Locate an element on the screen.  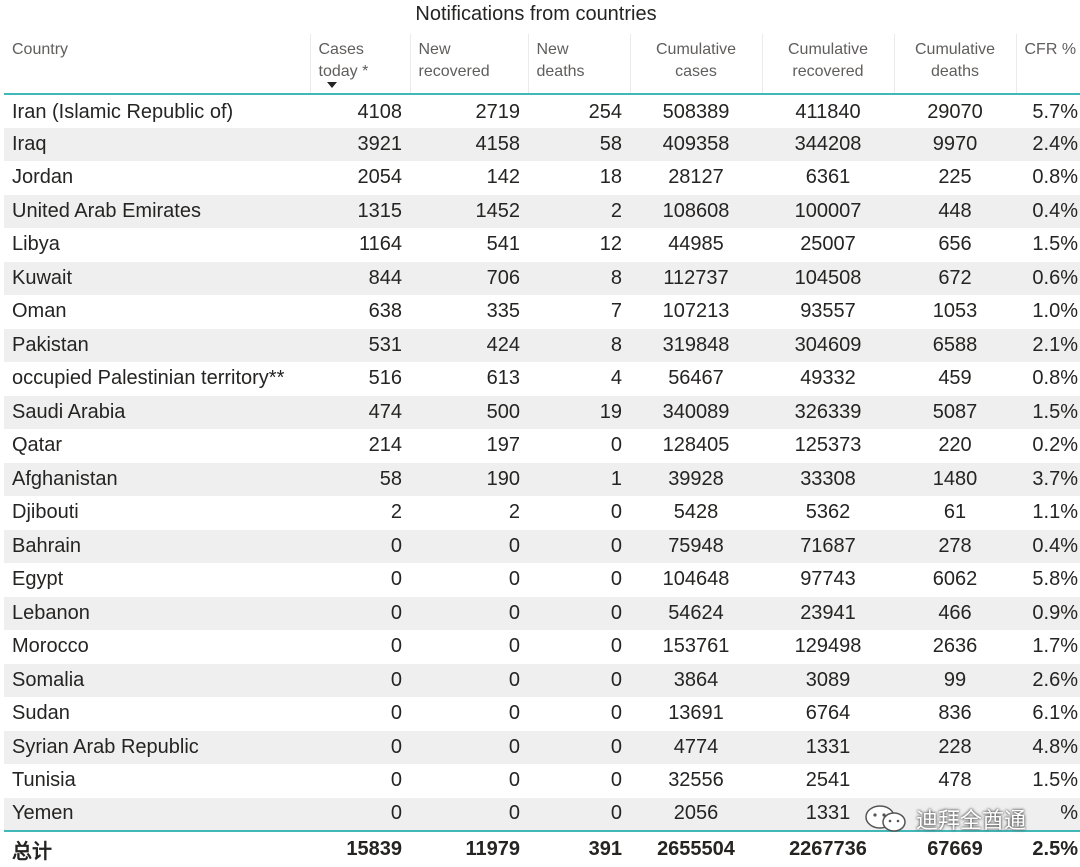
value-cell: 0.4% is located at coordinates (1048, 546).